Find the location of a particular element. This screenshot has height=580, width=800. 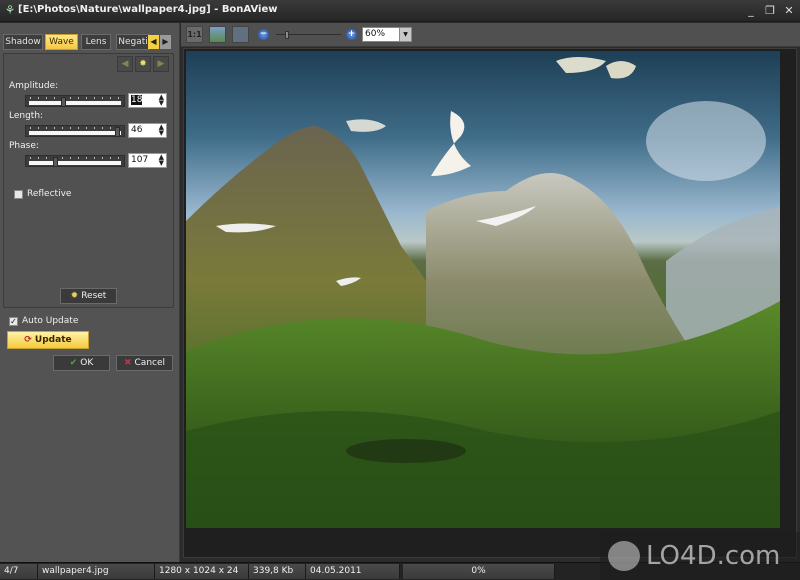

restore-button: ❐ is located at coordinates (770, 11).